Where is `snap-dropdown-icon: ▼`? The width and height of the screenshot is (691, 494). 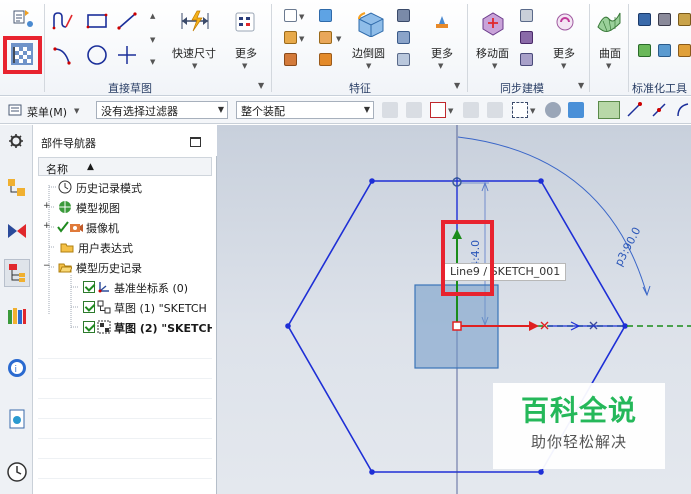
snap-dropdown-icon: ▼ is located at coordinates (450, 111).